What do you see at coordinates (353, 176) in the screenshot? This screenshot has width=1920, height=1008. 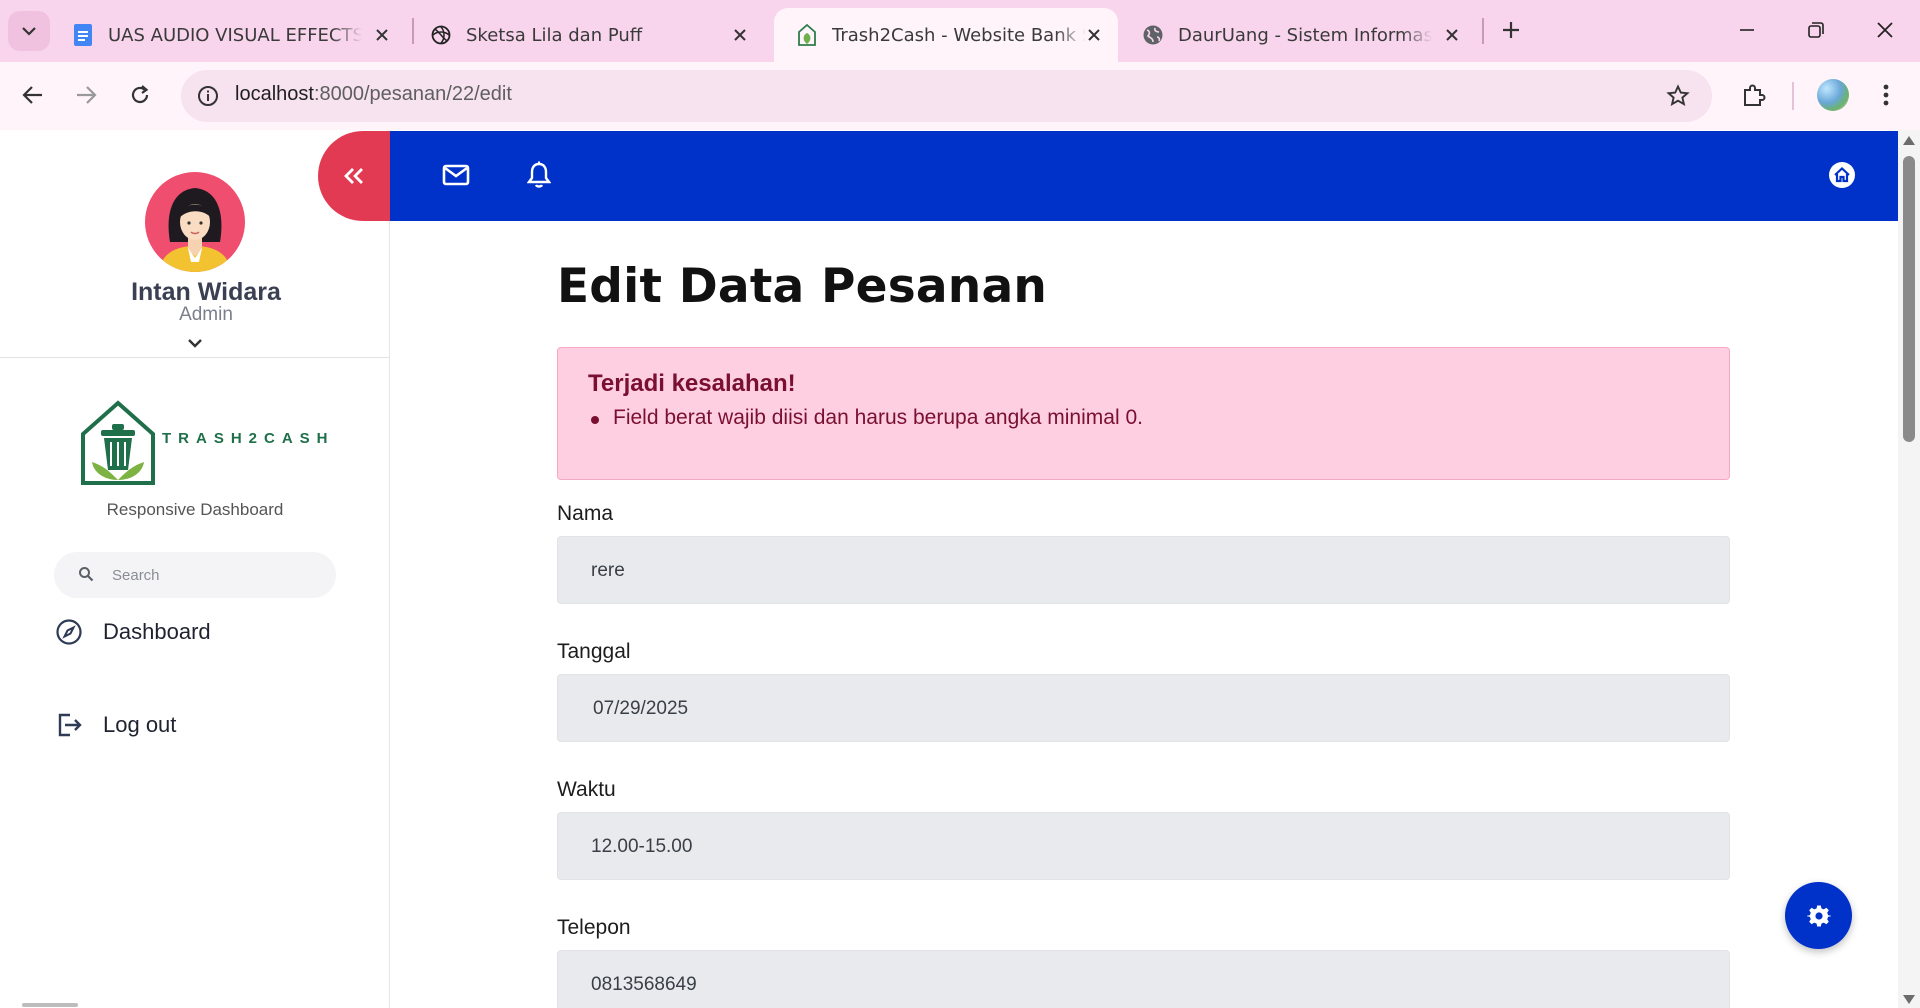 I see `double-chevron-left-icon` at bounding box center [353, 176].